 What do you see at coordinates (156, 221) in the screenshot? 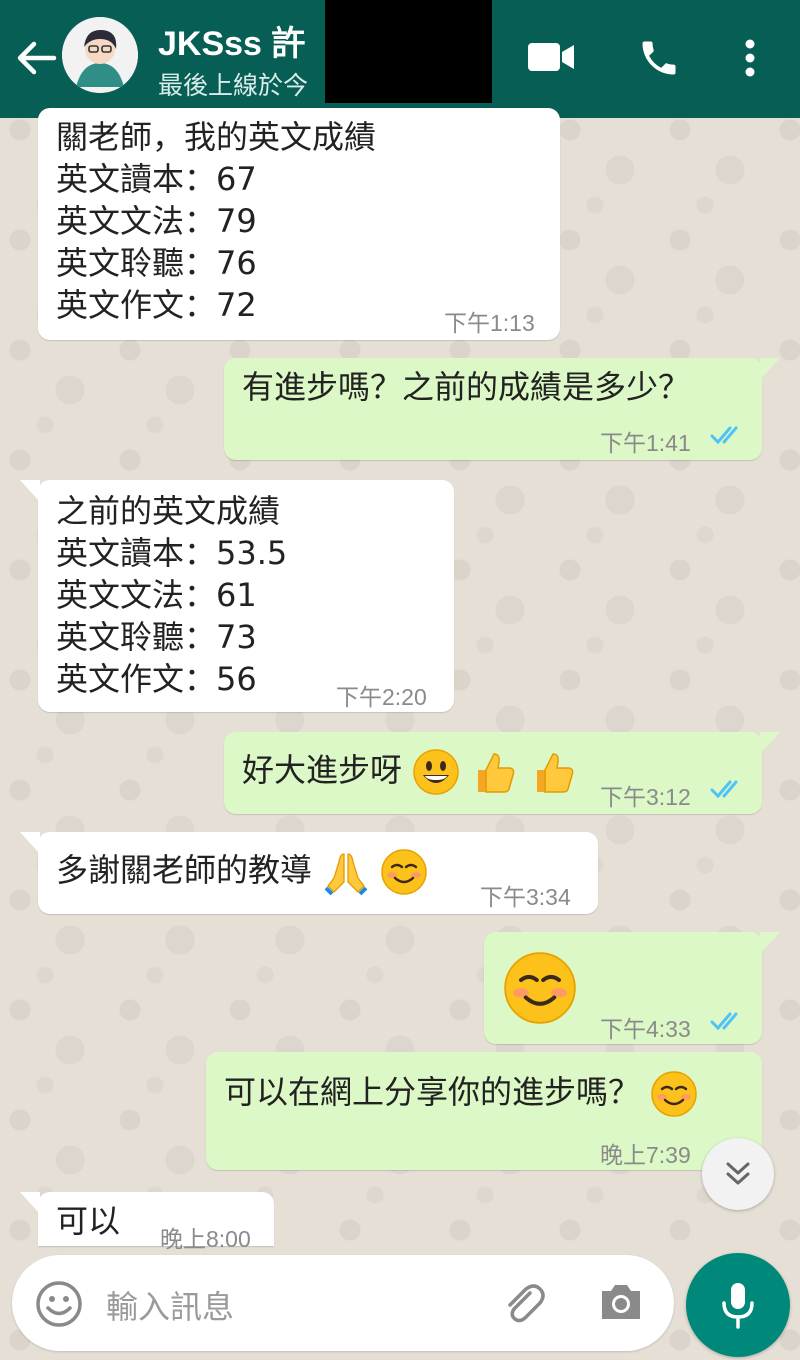
I see `message-line: 英文文法：79` at bounding box center [156, 221].